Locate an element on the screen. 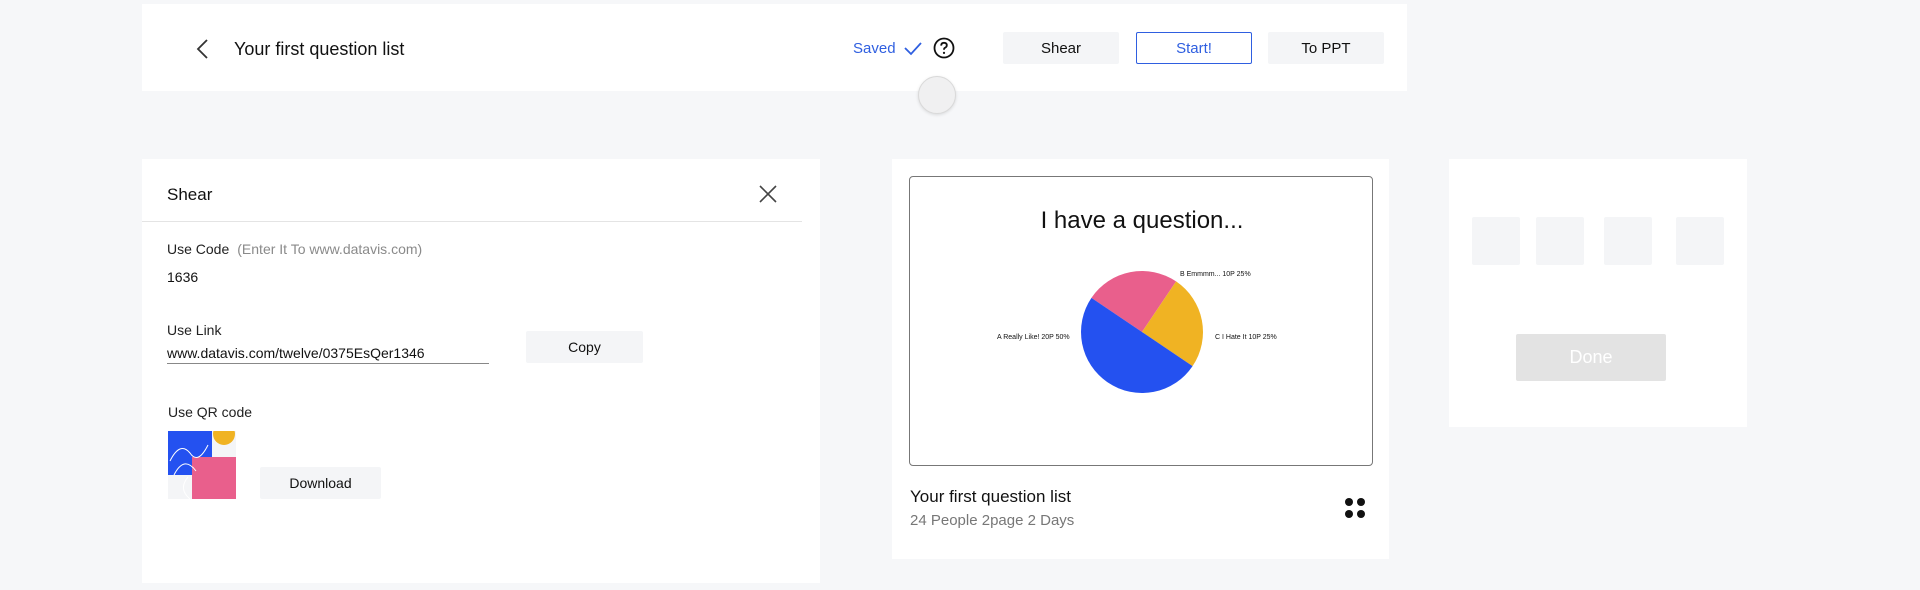 The height and width of the screenshot is (590, 1920). card-meta: 24 People 2page 2 Days is located at coordinates (992, 520).